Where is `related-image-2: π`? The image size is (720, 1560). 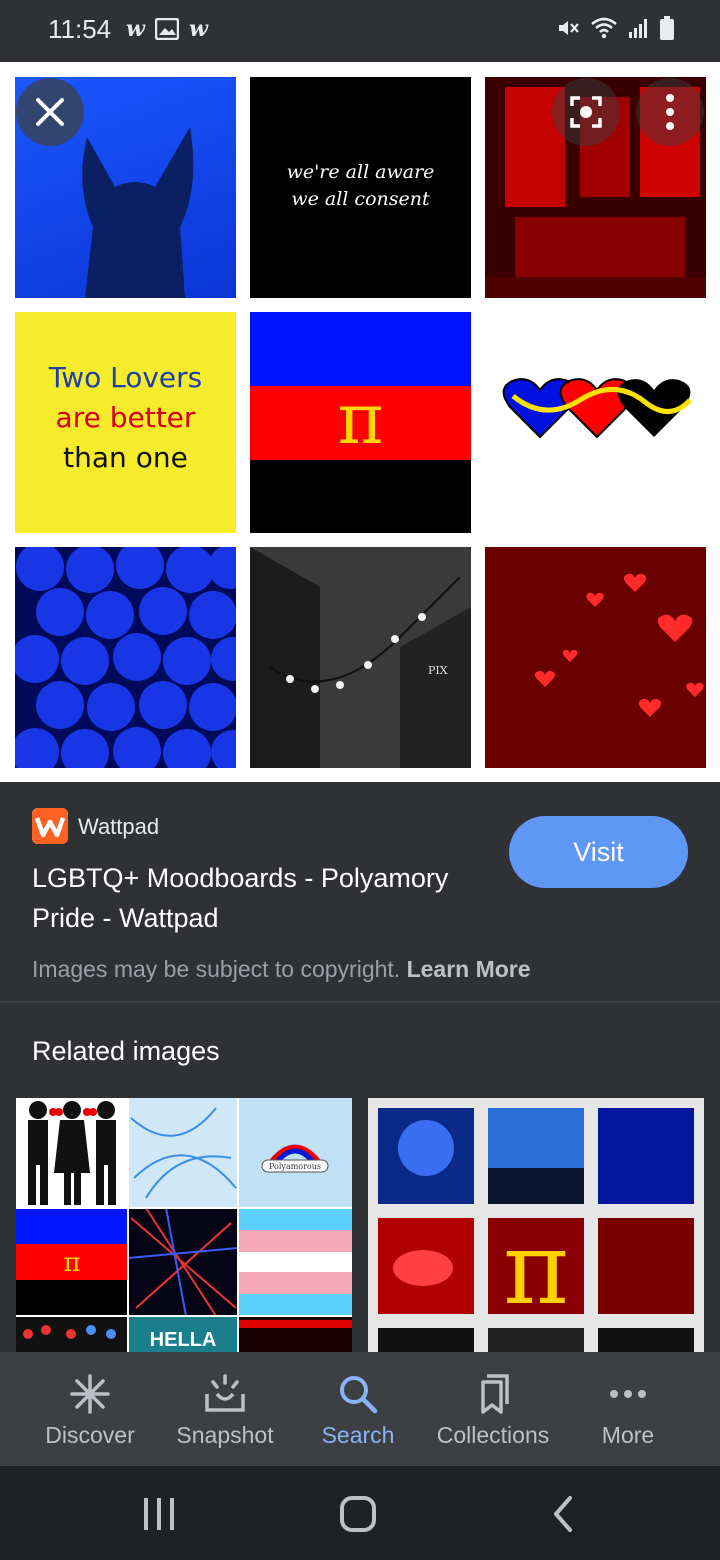 related-image-2: π is located at coordinates (536, 1225).